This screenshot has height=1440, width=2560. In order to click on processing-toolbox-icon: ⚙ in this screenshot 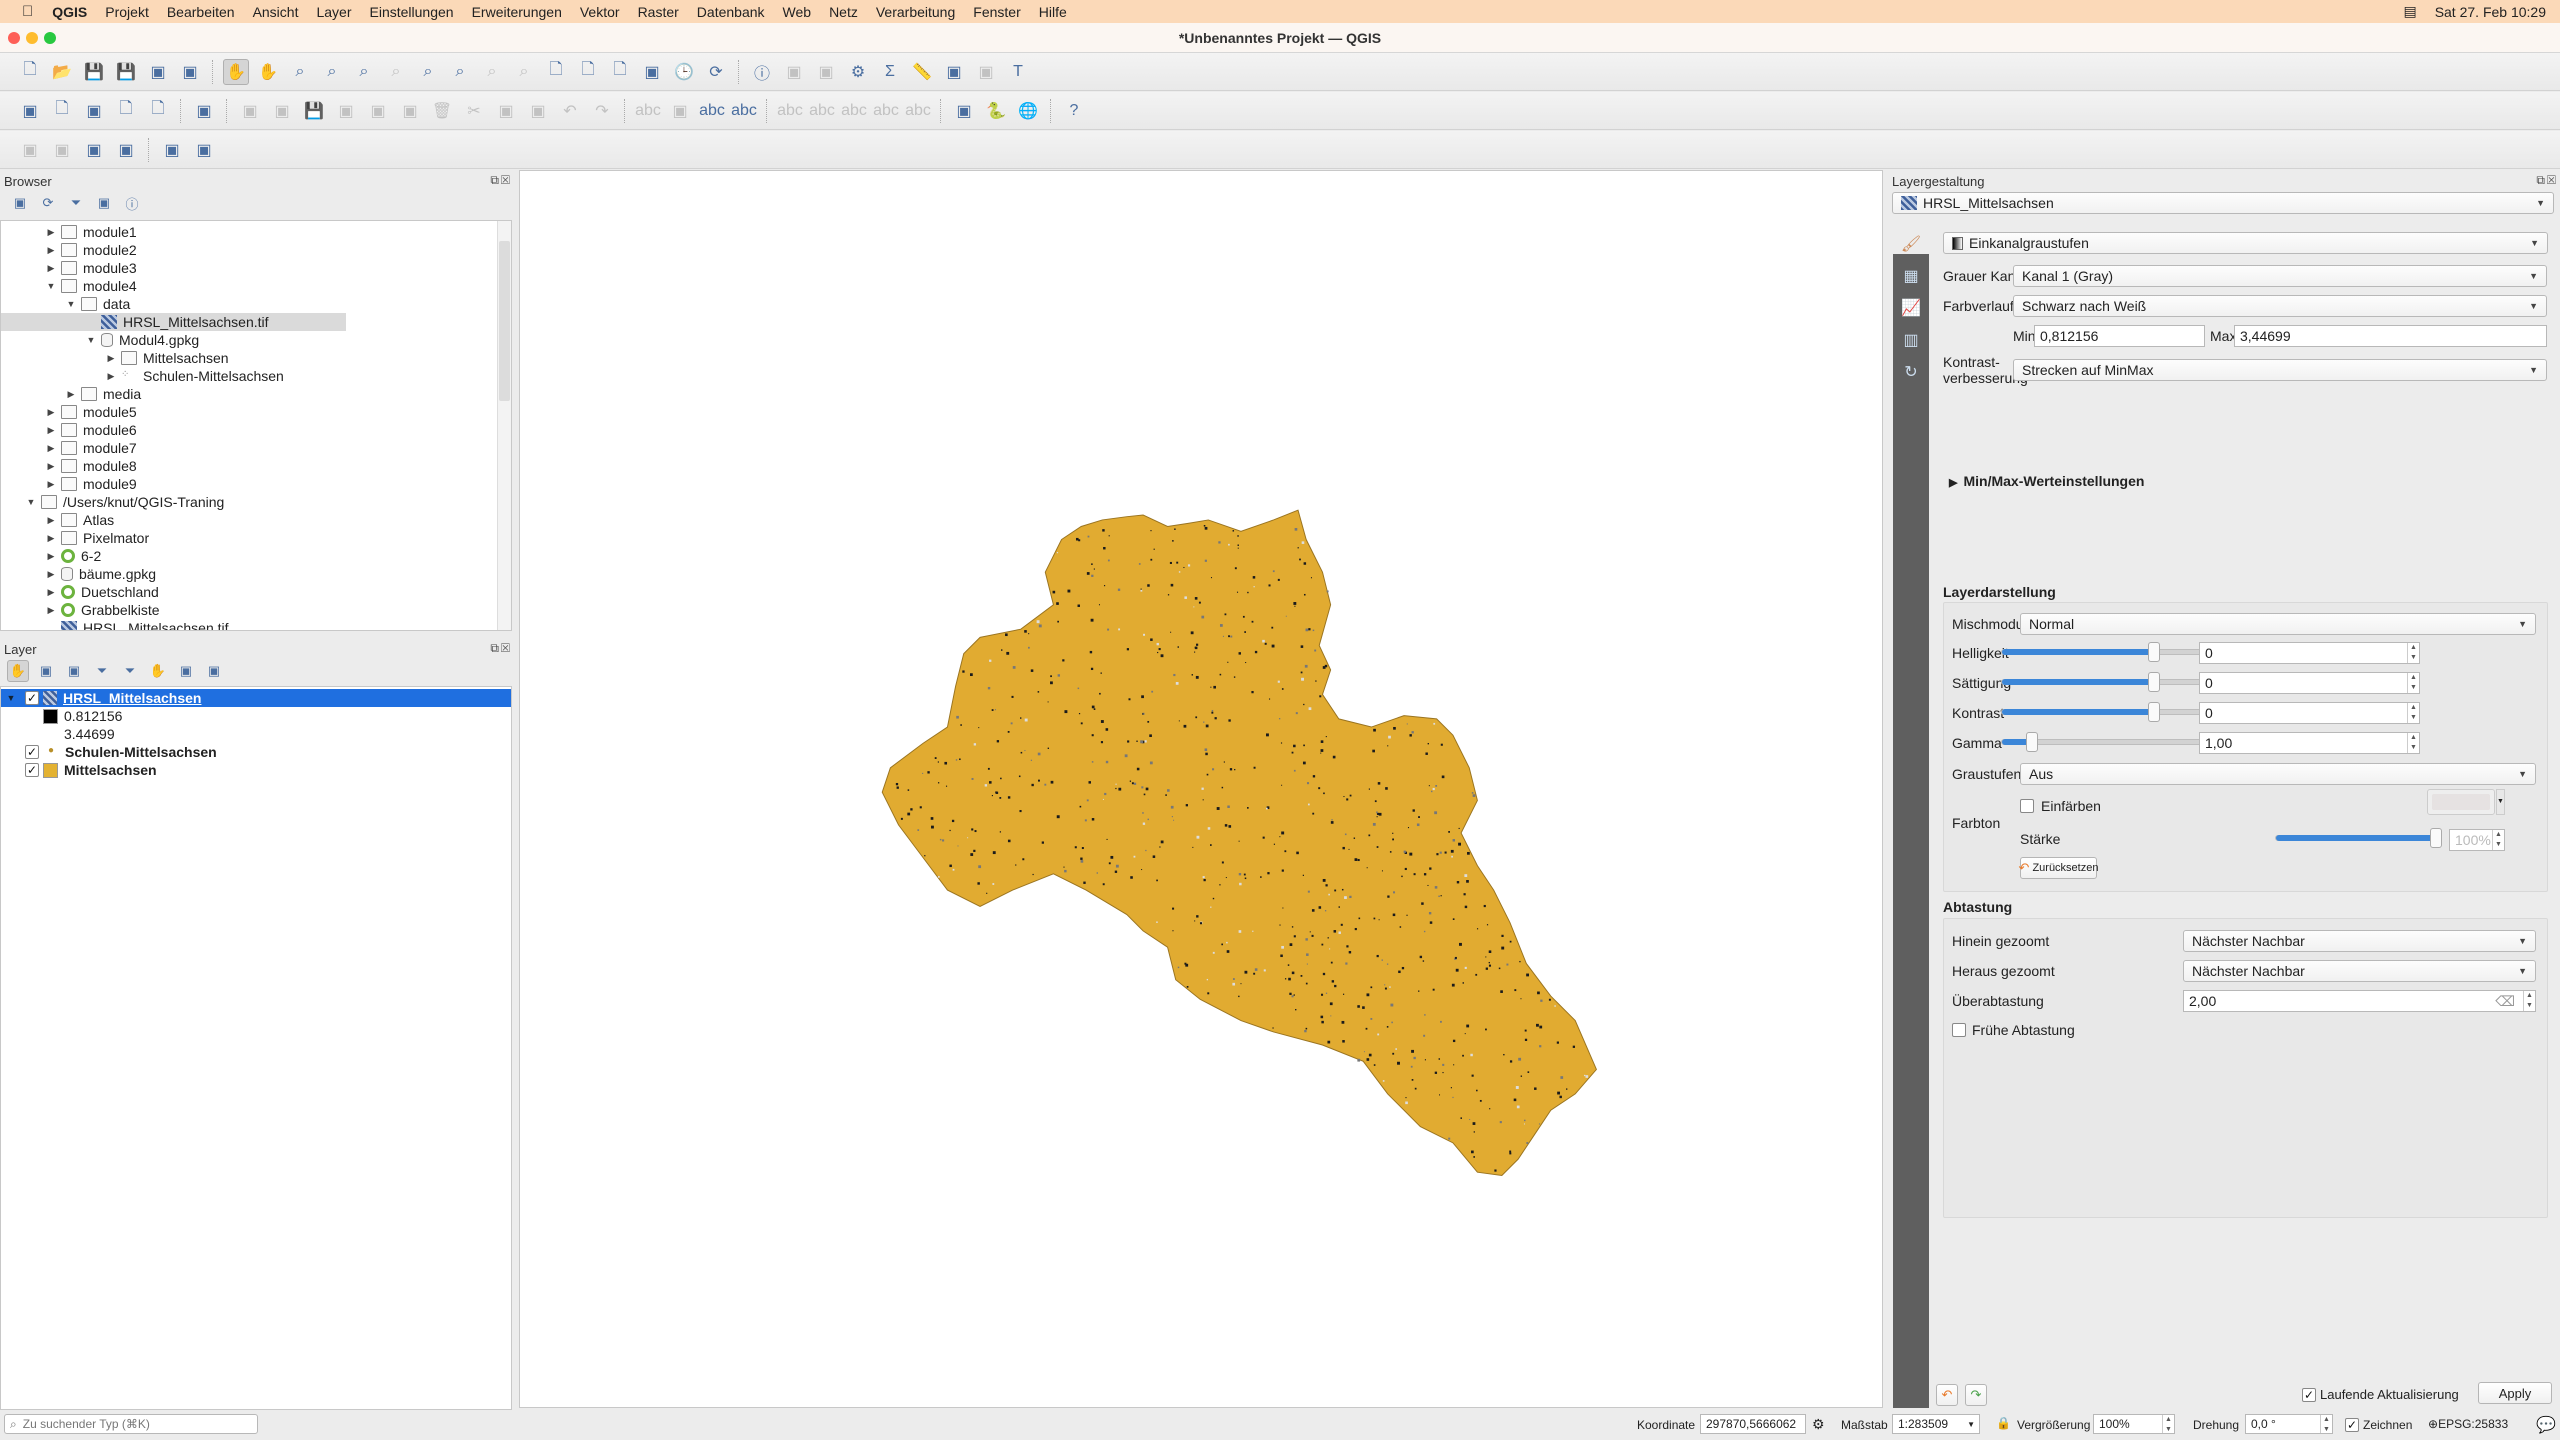, I will do `click(858, 72)`.